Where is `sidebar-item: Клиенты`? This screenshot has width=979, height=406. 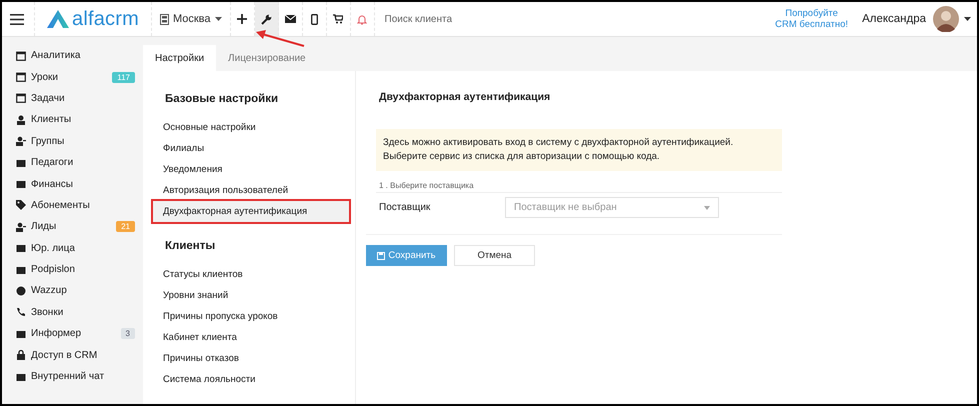
sidebar-item: Клиенты is located at coordinates (72, 120).